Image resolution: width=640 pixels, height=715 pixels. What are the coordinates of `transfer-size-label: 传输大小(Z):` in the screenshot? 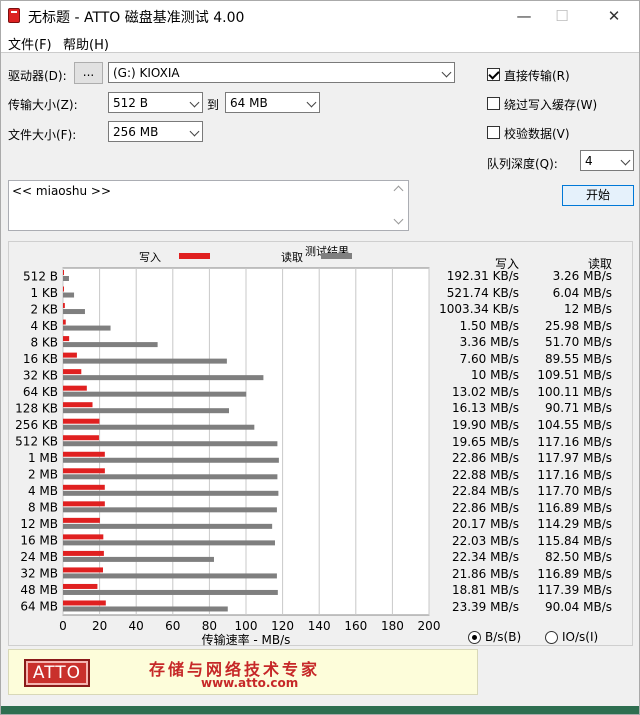 It's located at (43, 105).